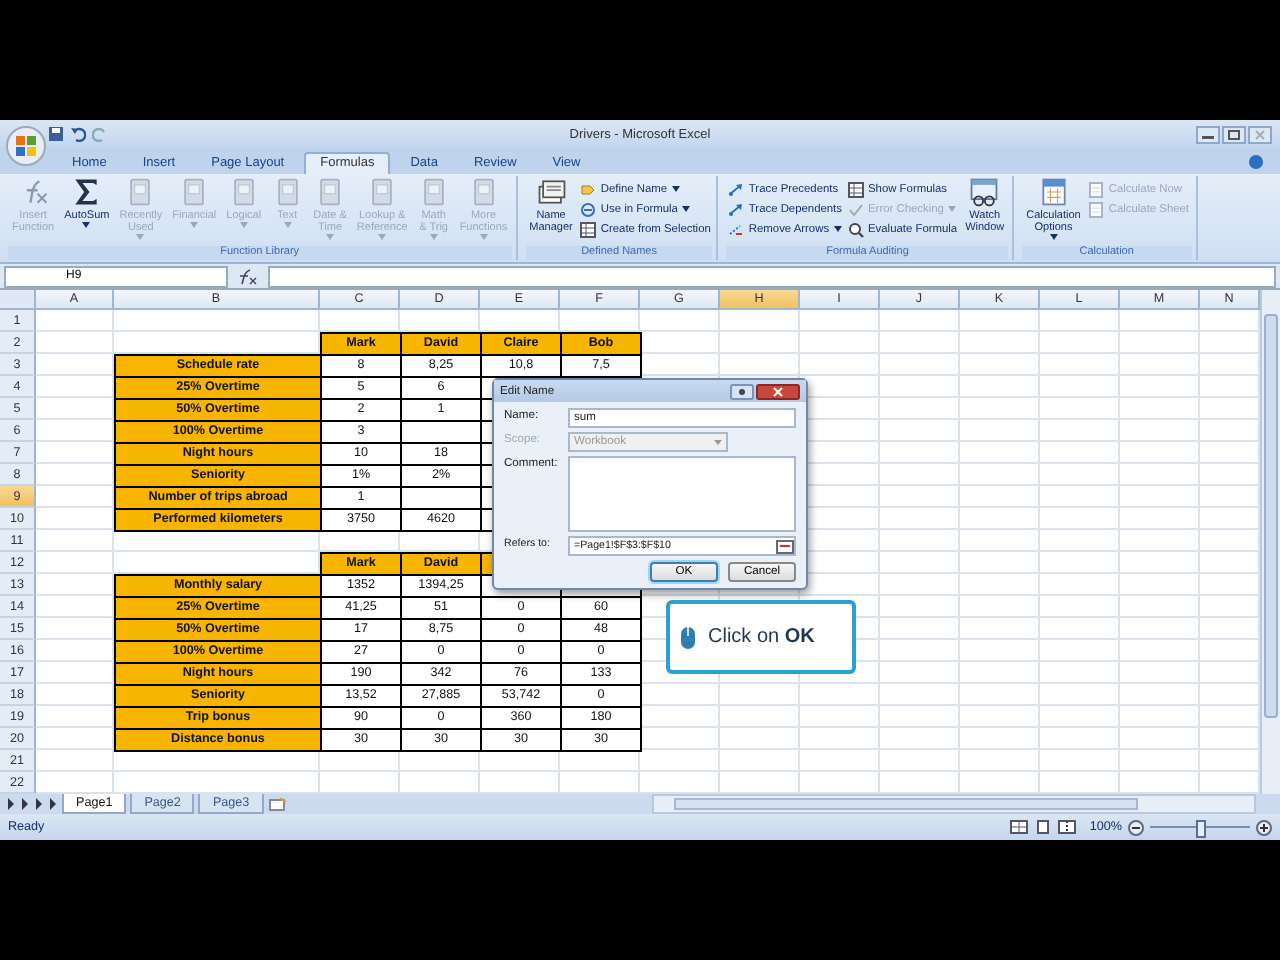  I want to click on mouse-icon, so click(688, 637).